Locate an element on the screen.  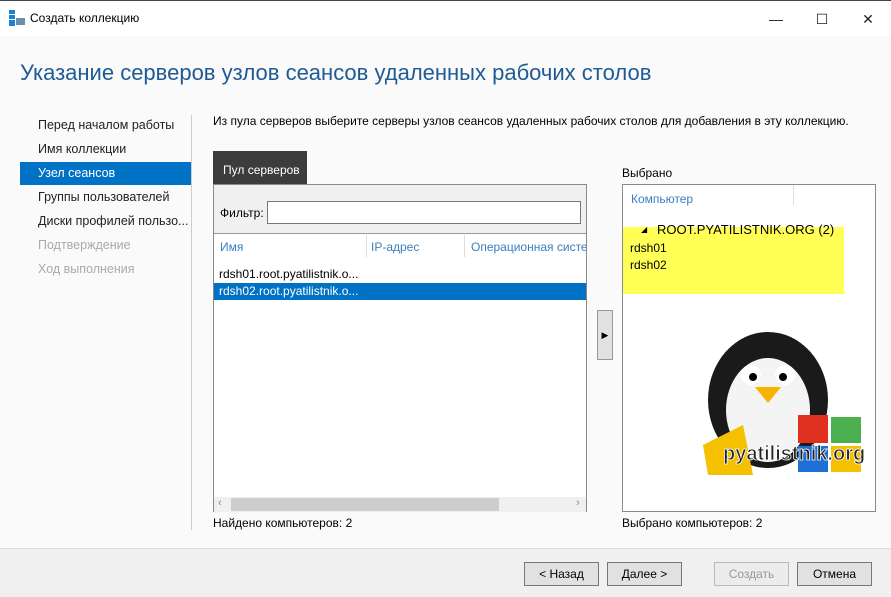
minimize-button: — is located at coordinates (776, 19).